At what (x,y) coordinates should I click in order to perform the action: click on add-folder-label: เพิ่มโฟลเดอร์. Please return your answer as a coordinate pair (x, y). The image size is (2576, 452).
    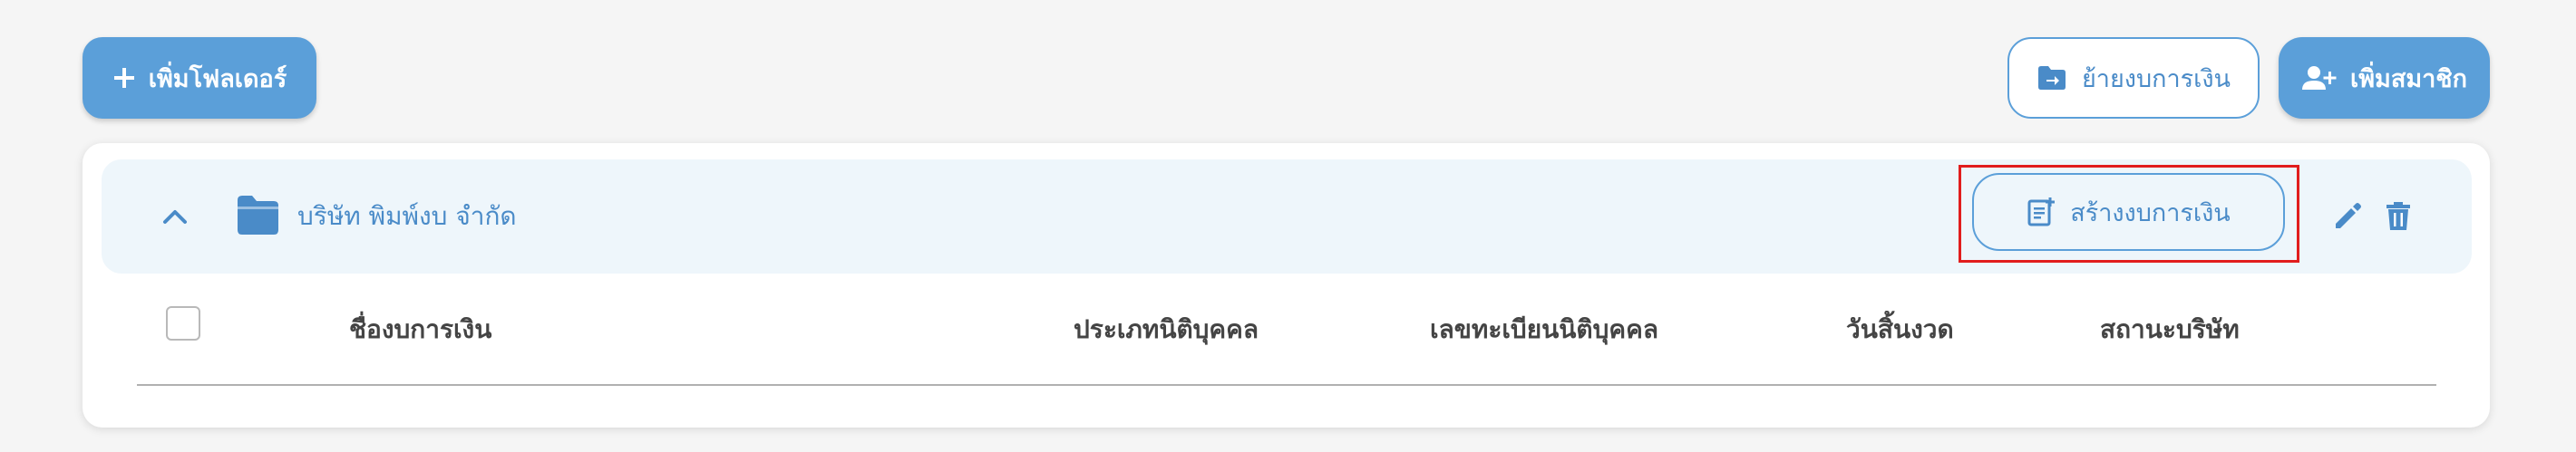
    Looking at the image, I should click on (217, 78).